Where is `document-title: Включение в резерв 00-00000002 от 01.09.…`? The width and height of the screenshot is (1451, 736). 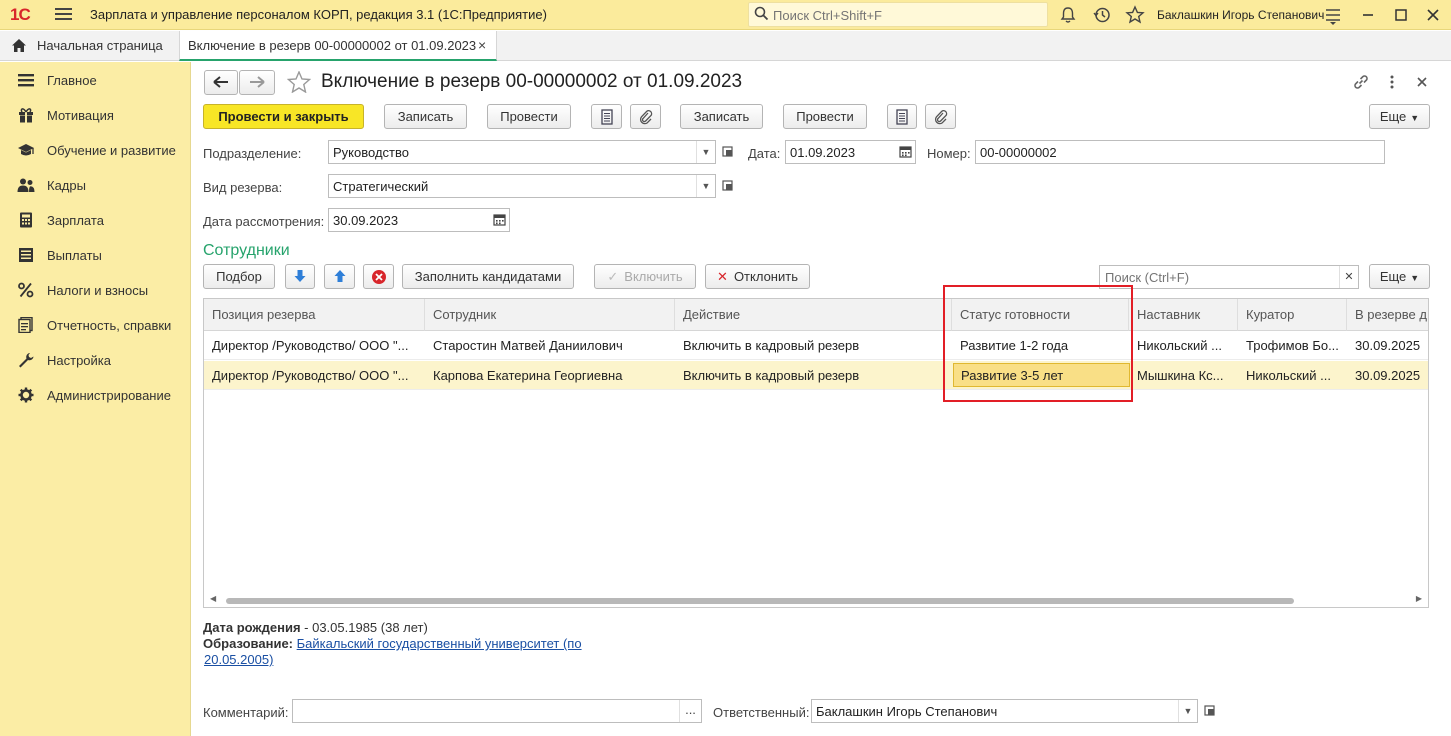 document-title: Включение в резерв 00-00000002 от 01.09.… is located at coordinates (532, 81).